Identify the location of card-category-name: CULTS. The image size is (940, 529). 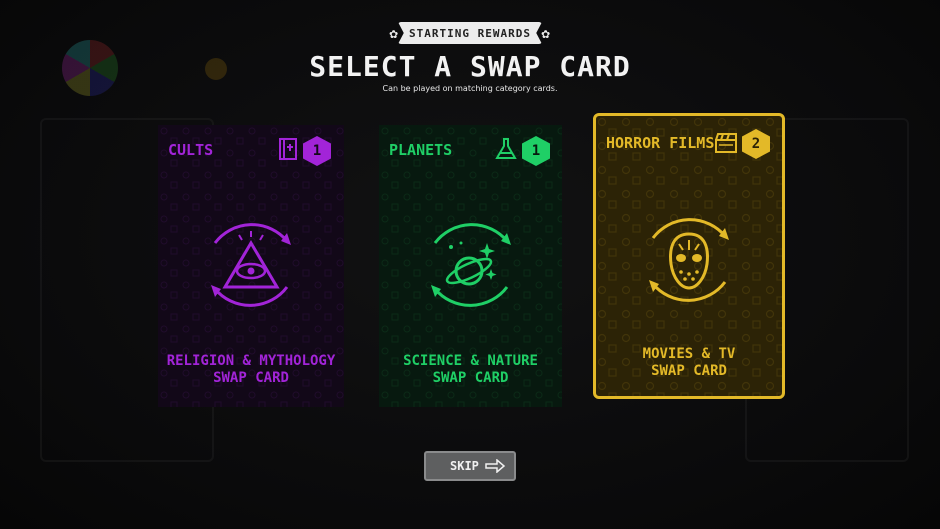
(191, 150).